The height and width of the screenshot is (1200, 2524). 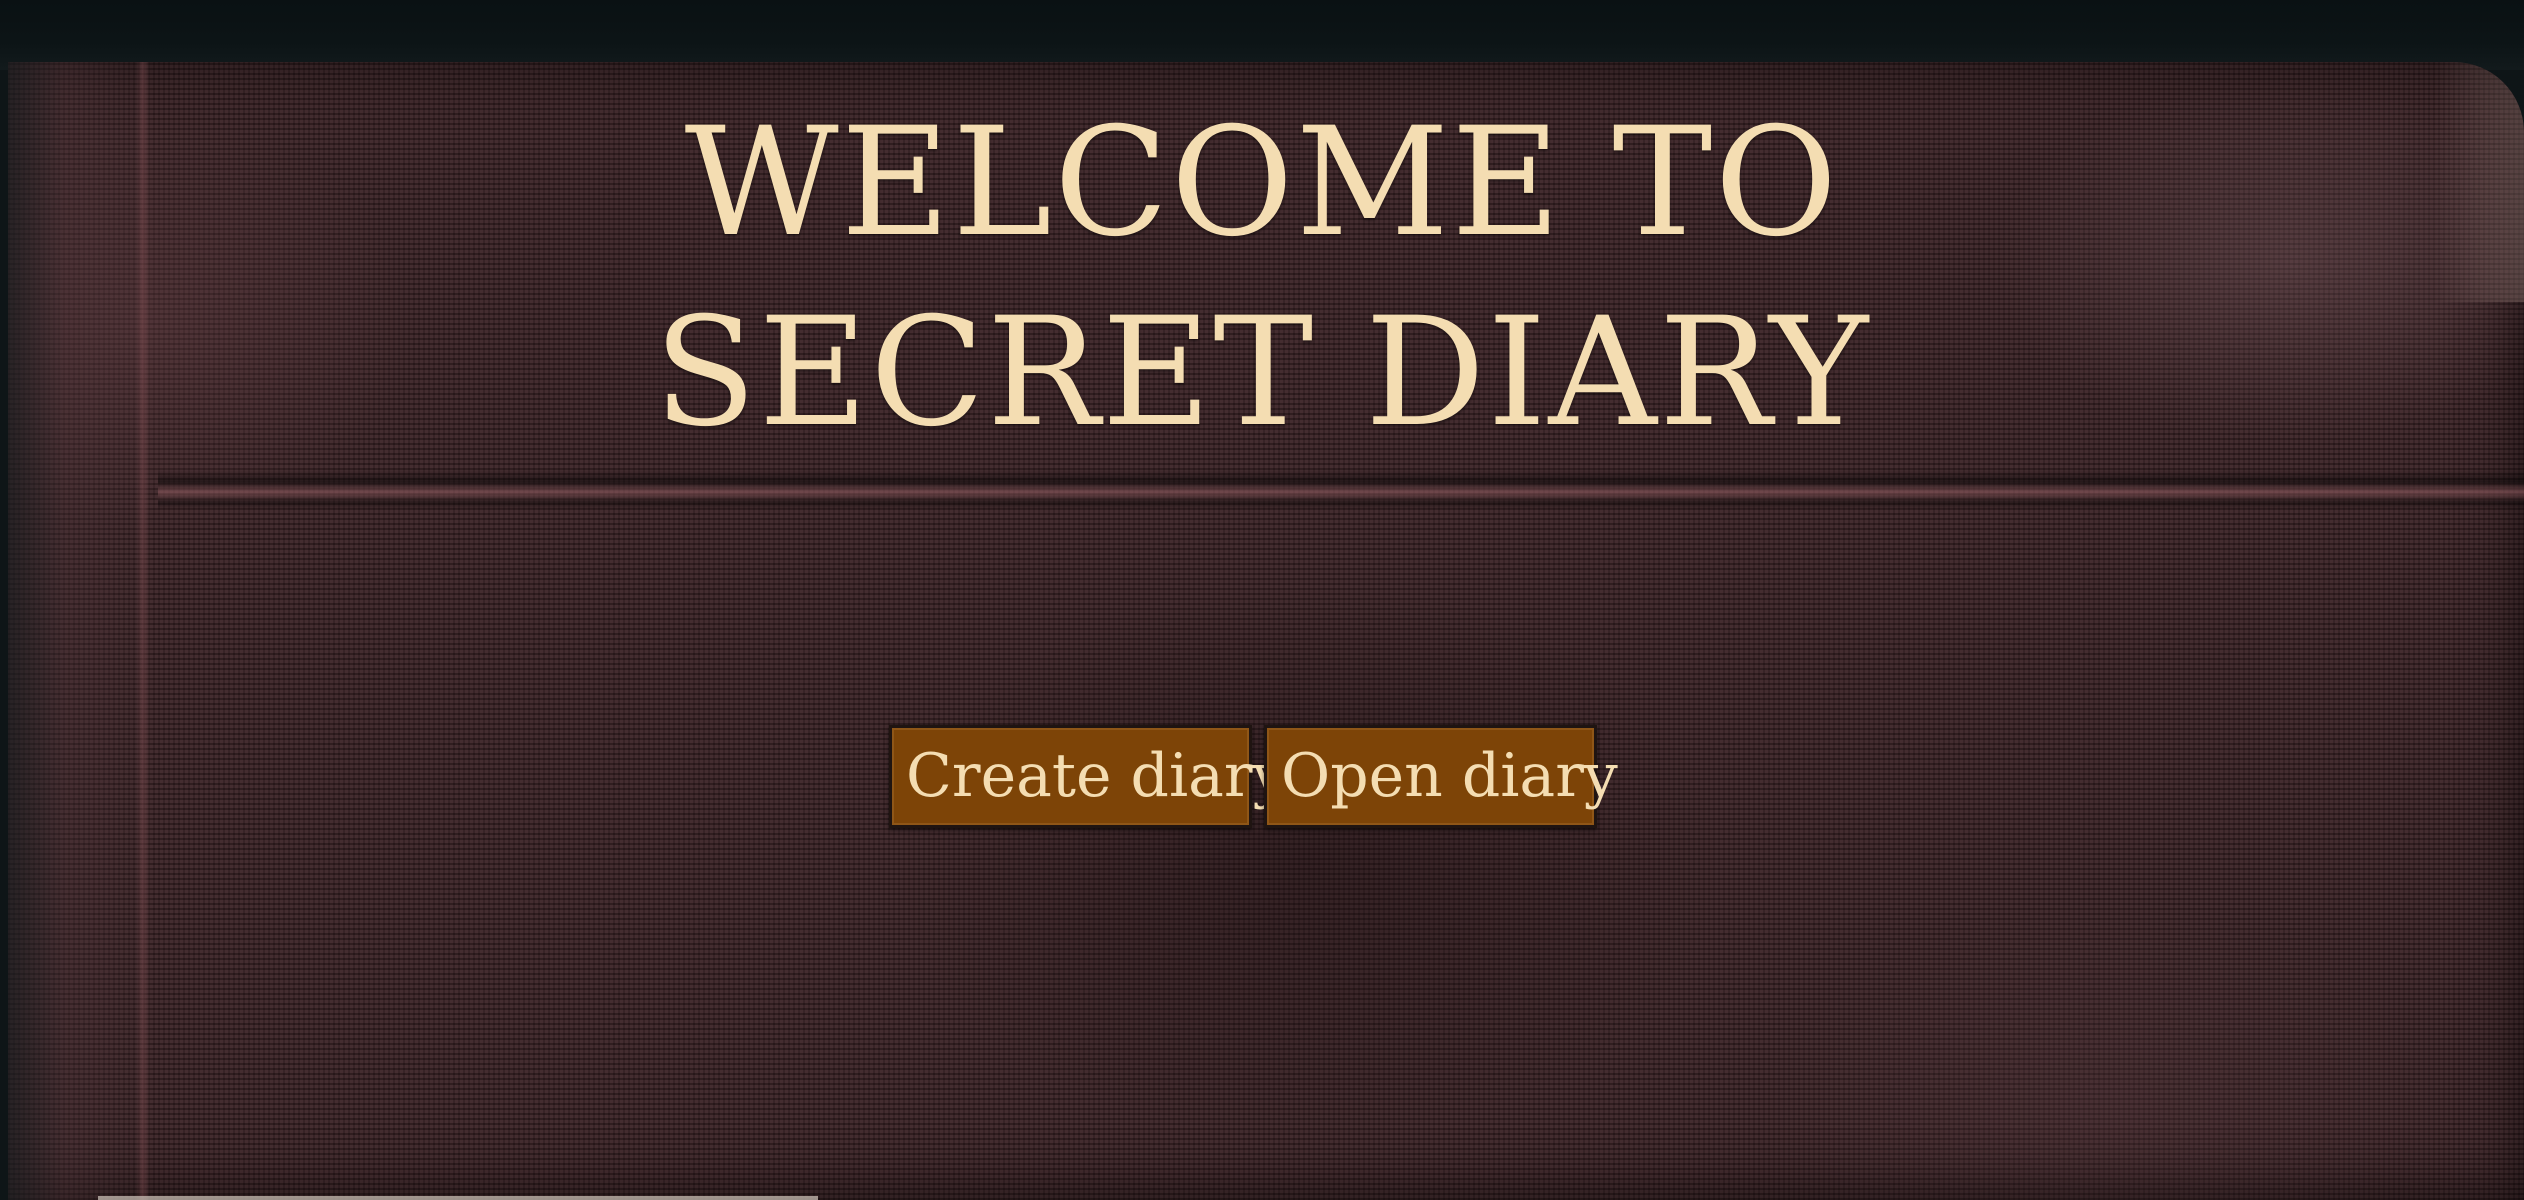 What do you see at coordinates (458, 1198) in the screenshot?
I see `bottom-edge-line` at bounding box center [458, 1198].